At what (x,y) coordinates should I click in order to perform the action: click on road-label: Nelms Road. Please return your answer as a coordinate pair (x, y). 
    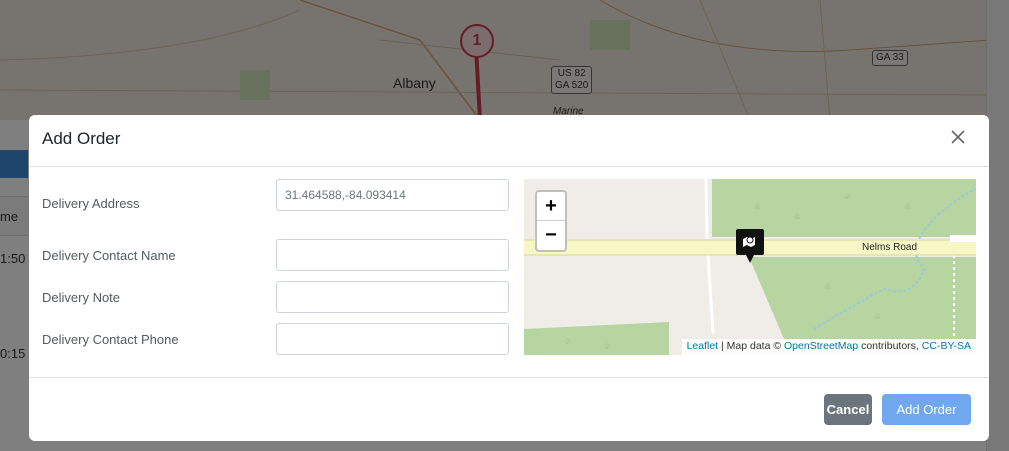
    Looking at the image, I should click on (890, 247).